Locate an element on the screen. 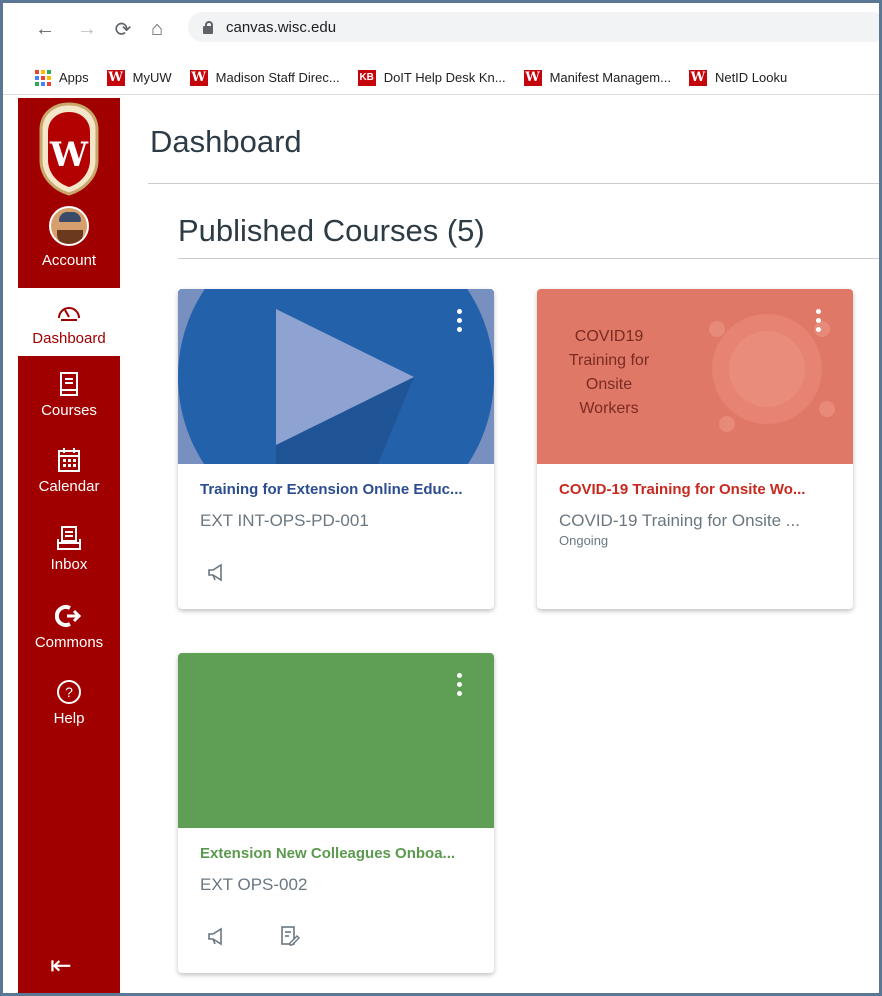 This screenshot has width=882, height=996. course-card-code: EXT OPS-002 is located at coordinates (254, 884).